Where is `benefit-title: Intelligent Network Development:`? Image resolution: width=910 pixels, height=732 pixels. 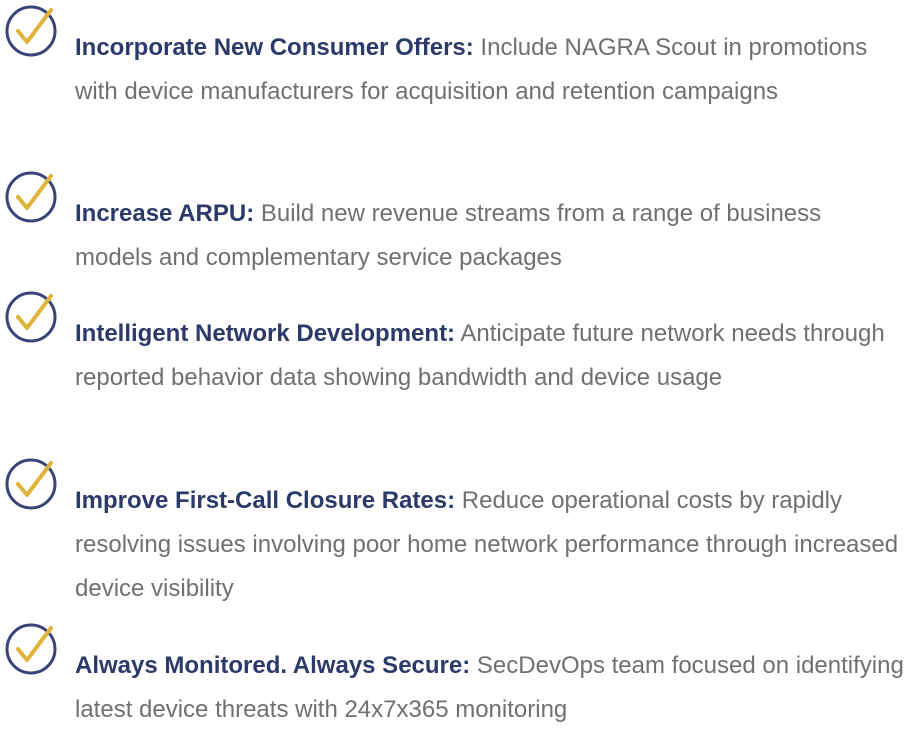
benefit-title: Intelligent Network Development: is located at coordinates (265, 333).